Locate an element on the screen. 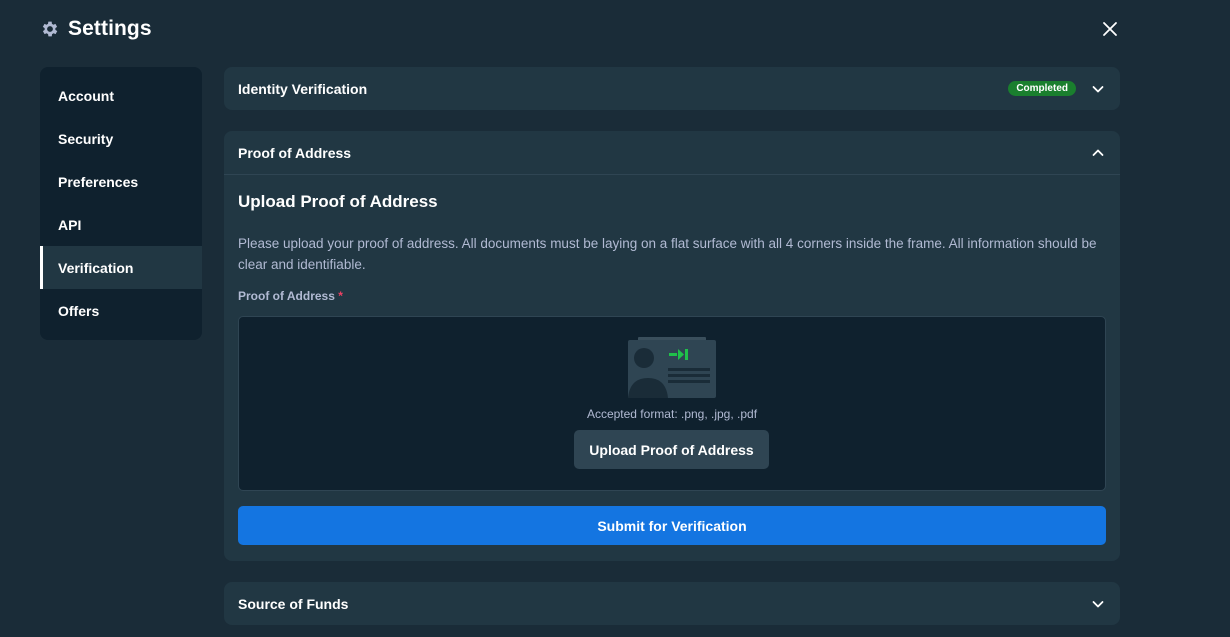 The height and width of the screenshot is (637, 1230). field-label-text: Proof of Address is located at coordinates (286, 296).